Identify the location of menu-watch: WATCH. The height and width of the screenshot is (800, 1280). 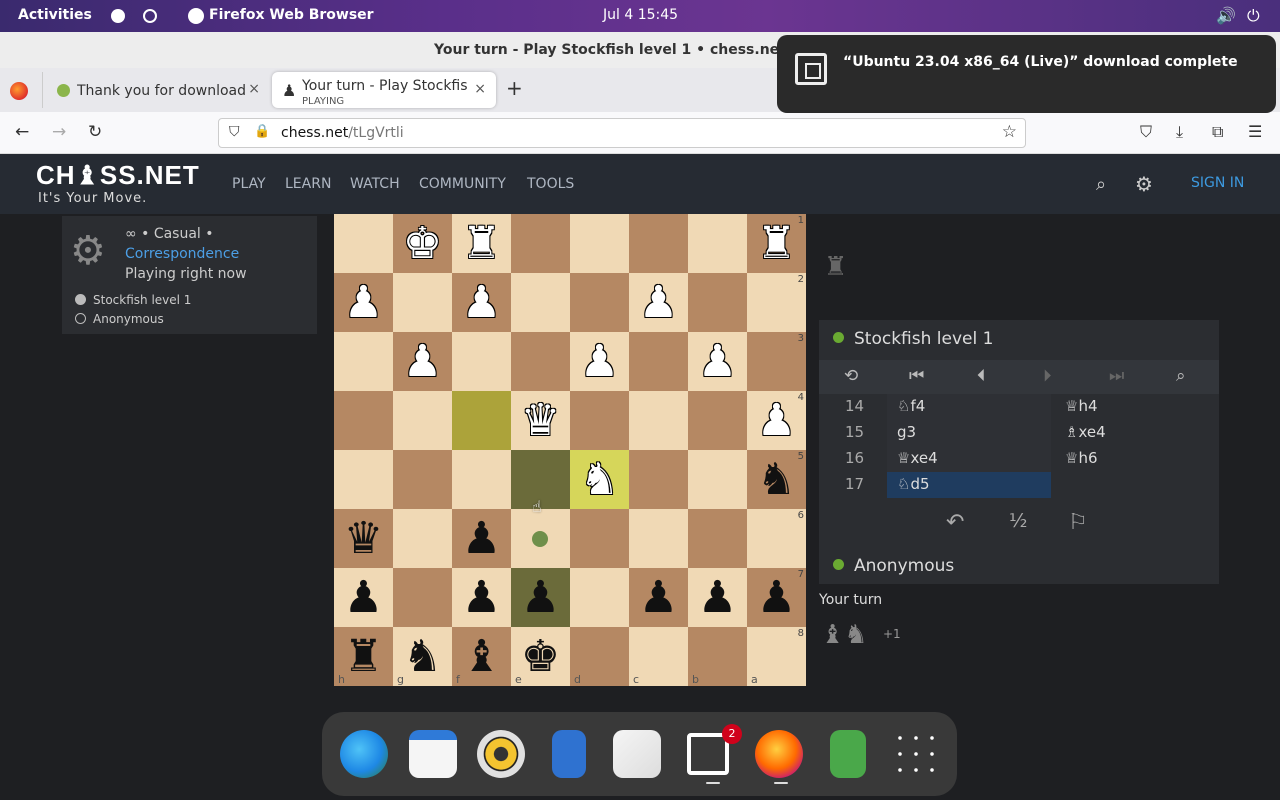
(375, 184).